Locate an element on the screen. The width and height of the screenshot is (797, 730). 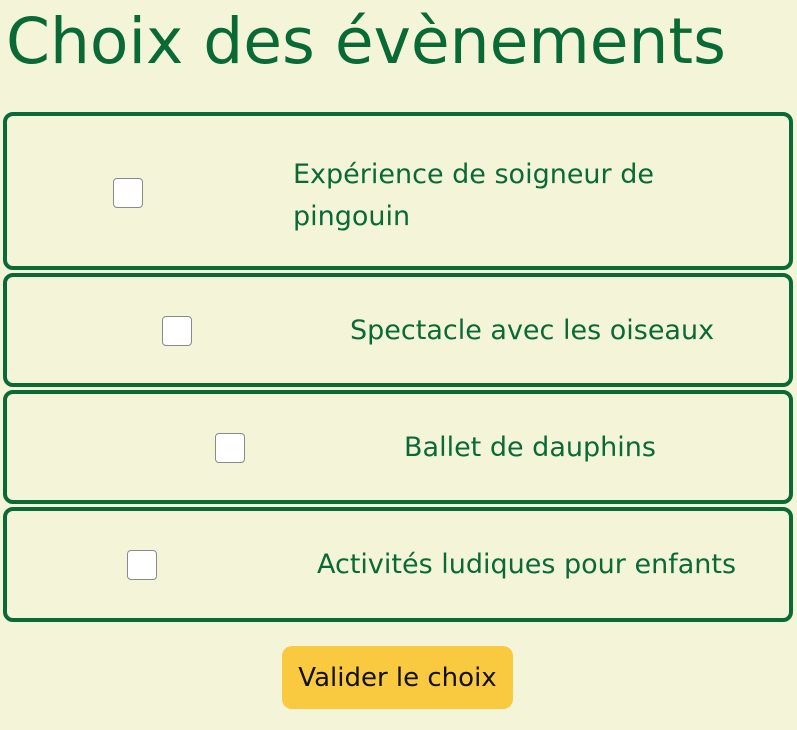
event-label: Activités ludiques pour enfants is located at coordinates (527, 564).